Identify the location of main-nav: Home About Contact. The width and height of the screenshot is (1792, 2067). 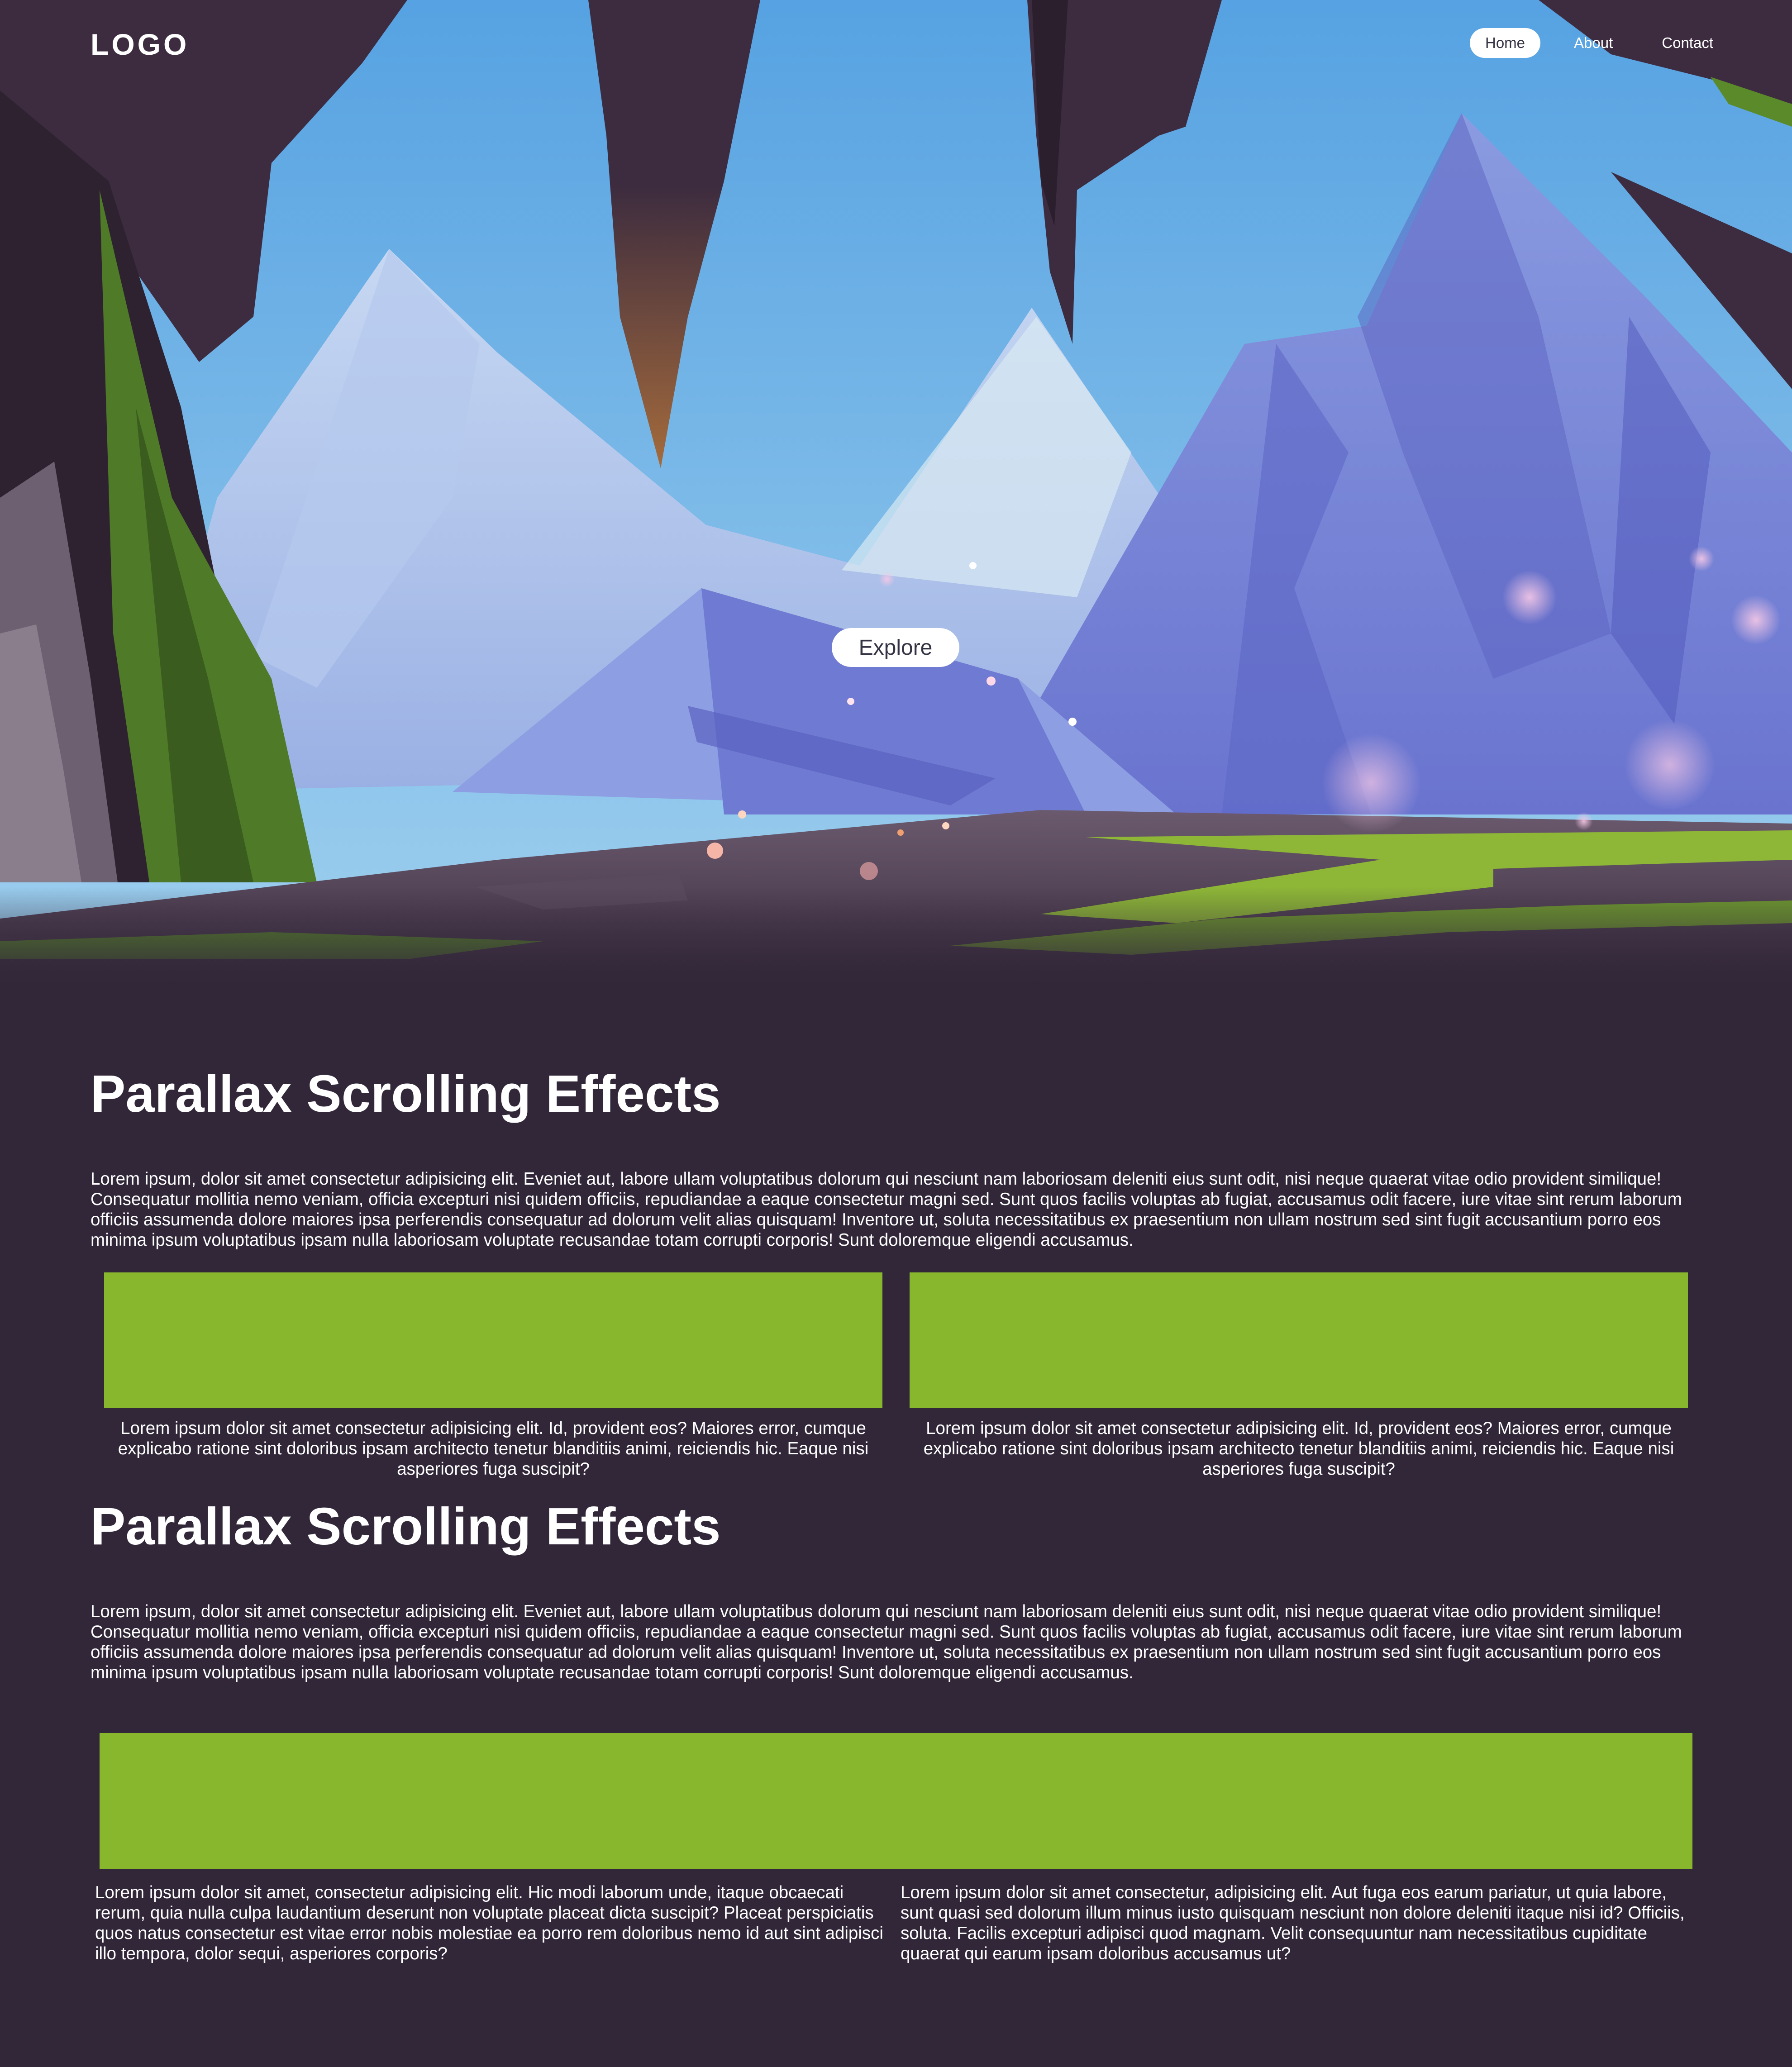
(1599, 43).